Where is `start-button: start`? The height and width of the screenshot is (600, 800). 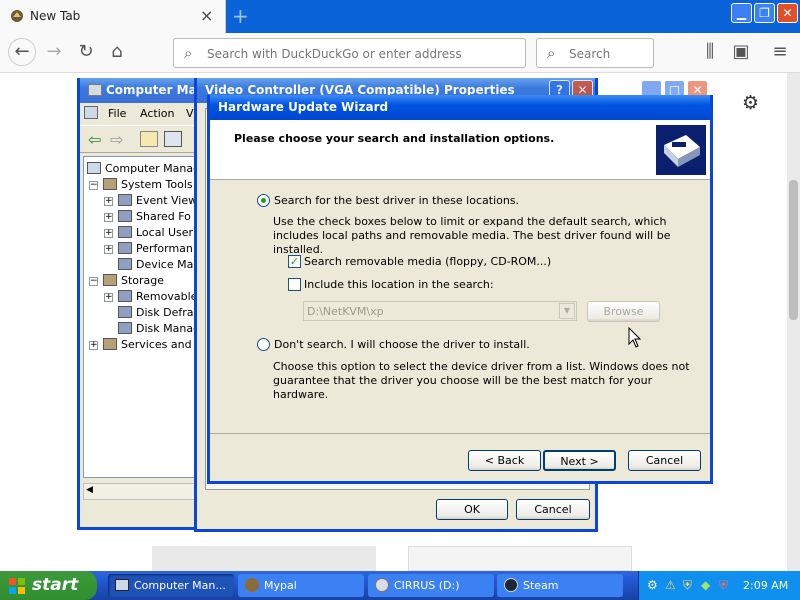
start-button: start is located at coordinates (48, 585).